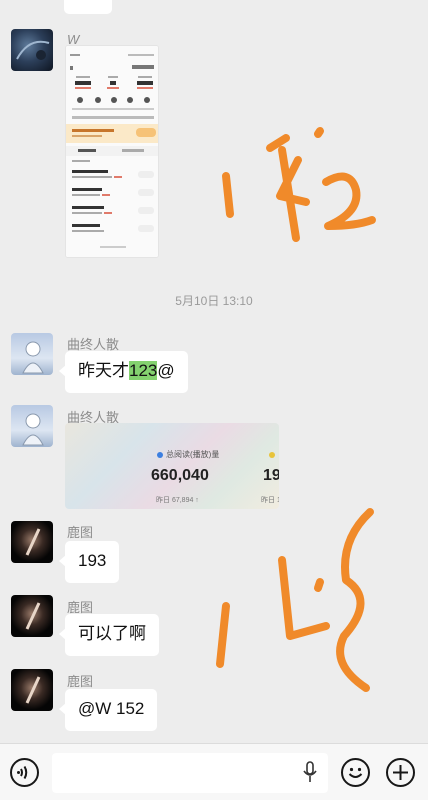 This screenshot has height=800, width=428. I want to click on message-input, so click(190, 773).